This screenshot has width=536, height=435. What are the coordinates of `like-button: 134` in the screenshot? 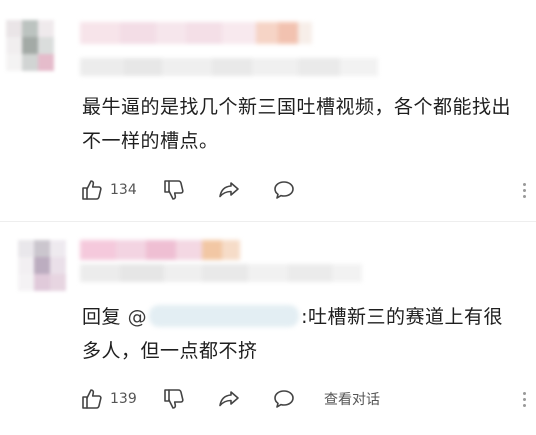 It's located at (121, 190).